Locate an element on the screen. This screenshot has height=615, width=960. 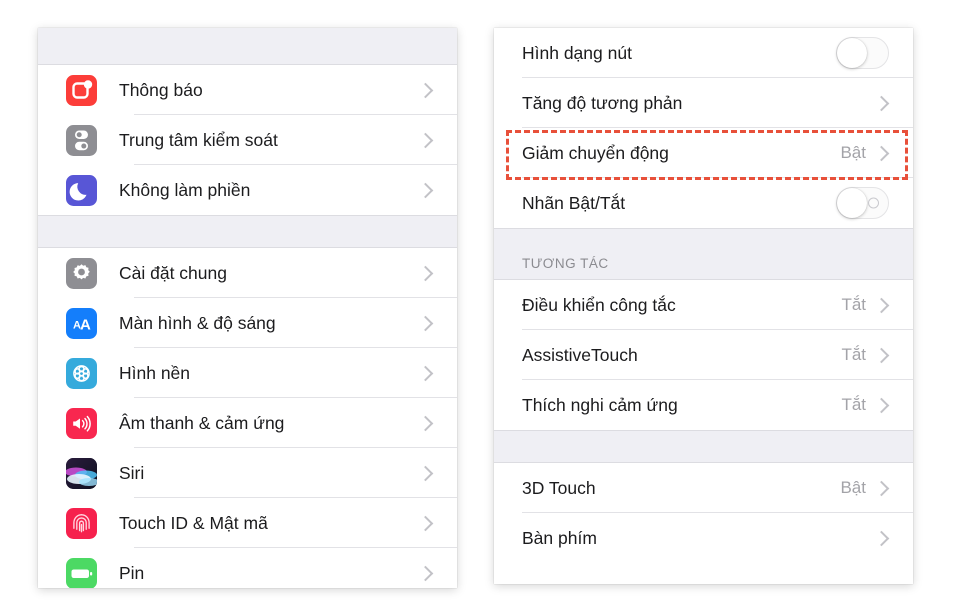
row-label: Pin is located at coordinates (132, 572).